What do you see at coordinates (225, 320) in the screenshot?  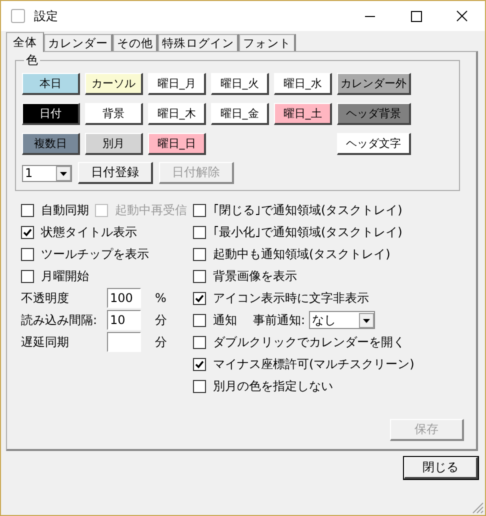 I see `checkbox-label: 通知` at bounding box center [225, 320].